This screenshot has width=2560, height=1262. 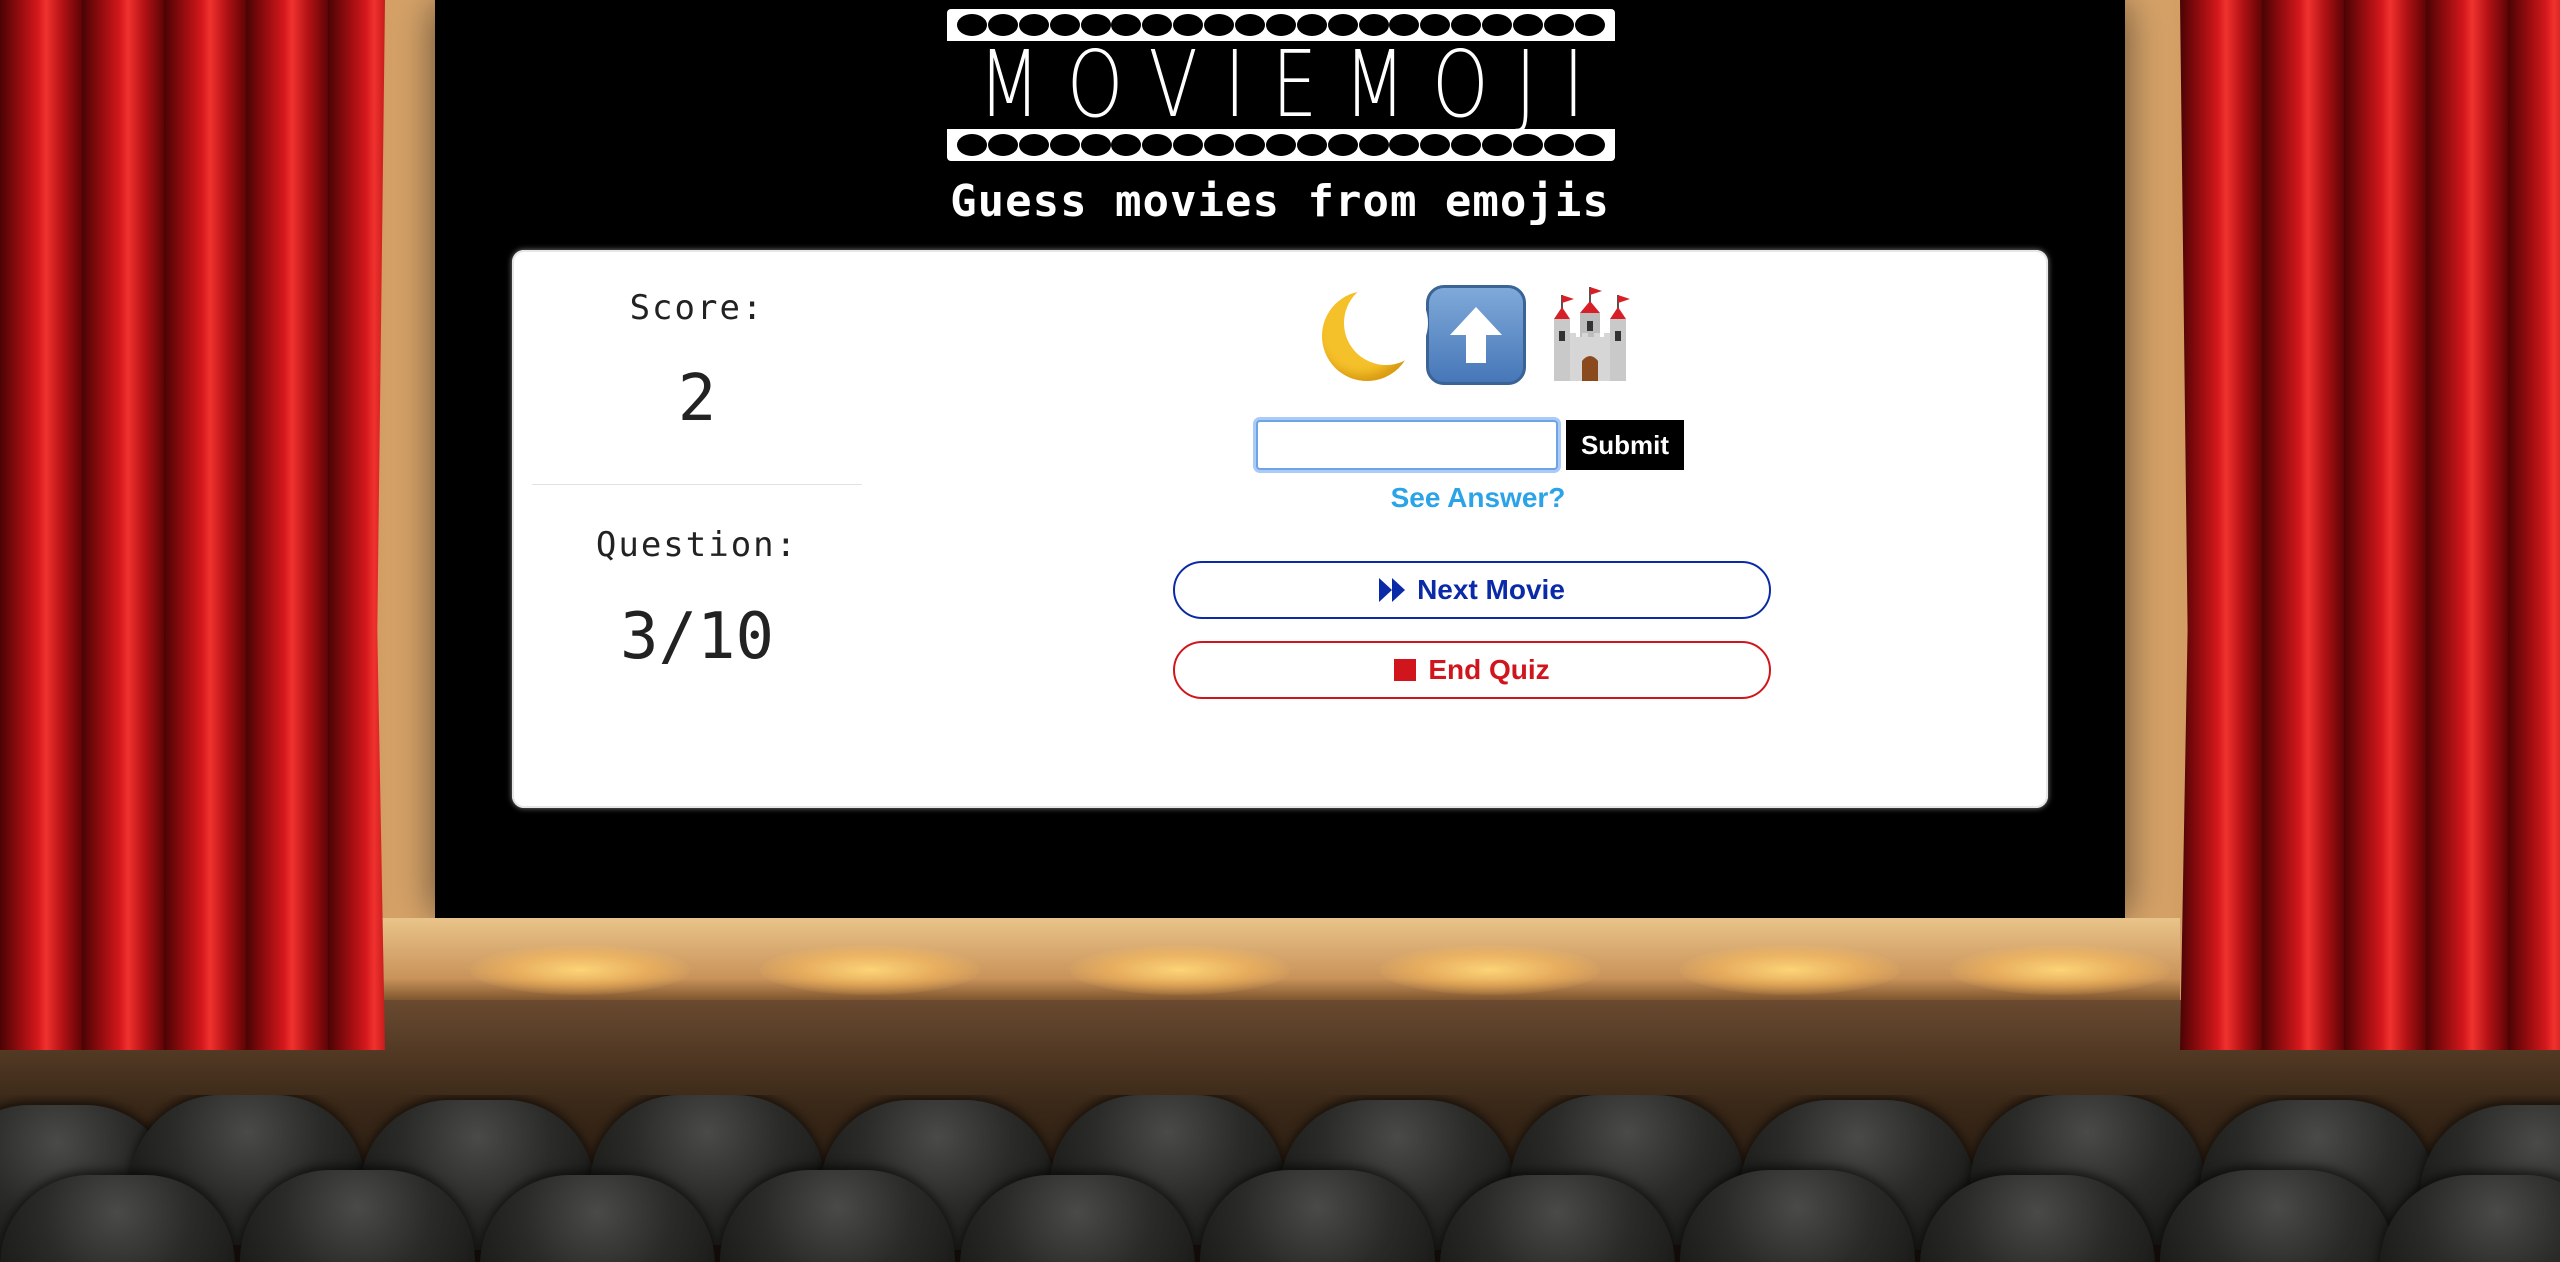 What do you see at coordinates (697, 637) in the screenshot?
I see `question-value: 3/10` at bounding box center [697, 637].